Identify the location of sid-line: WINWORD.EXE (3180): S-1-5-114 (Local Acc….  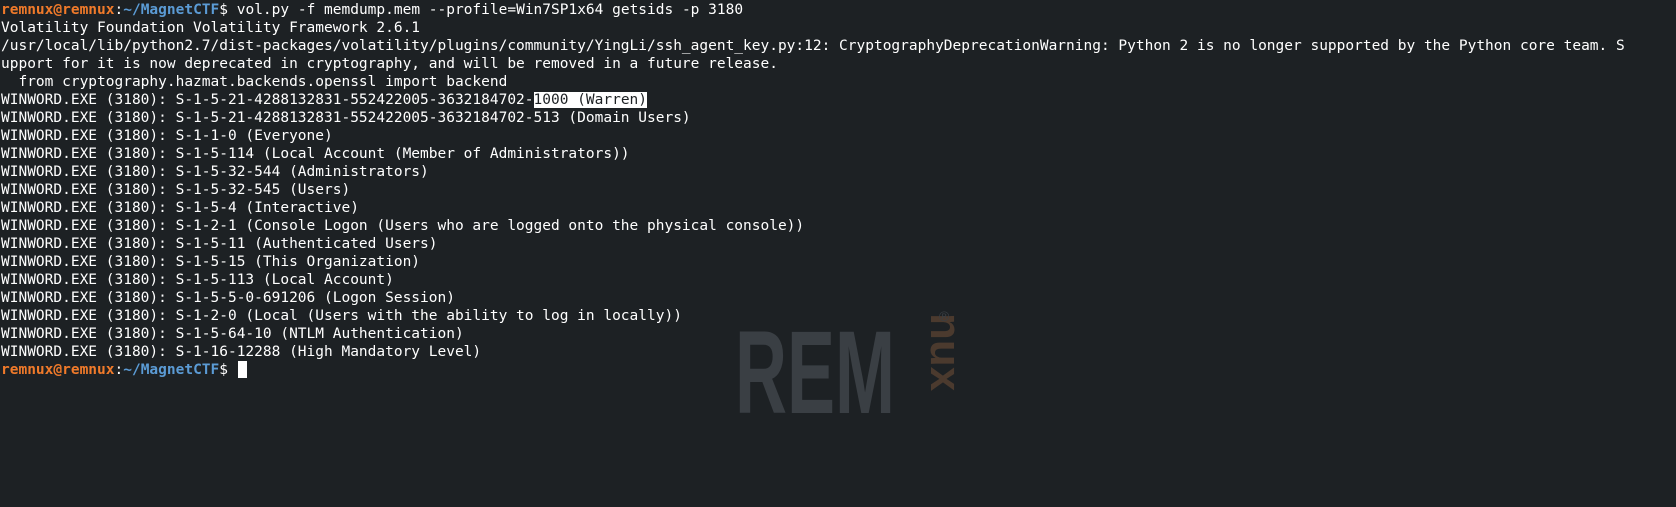
(315, 154).